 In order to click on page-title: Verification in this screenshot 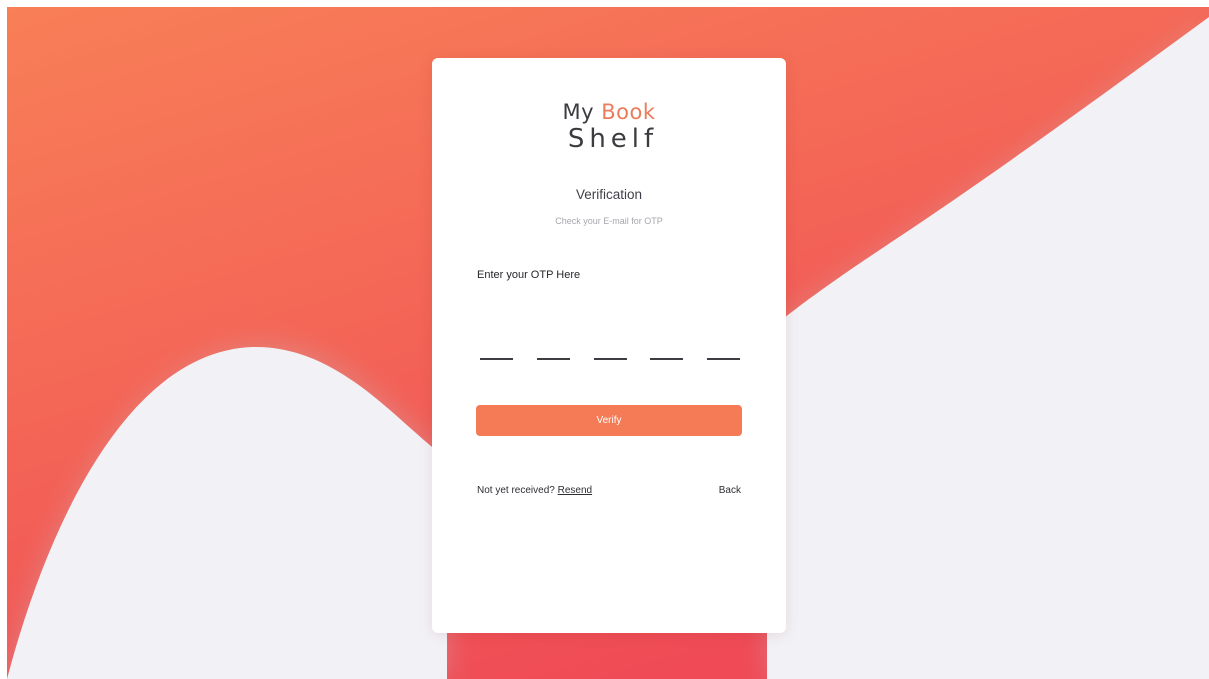, I will do `click(609, 194)`.